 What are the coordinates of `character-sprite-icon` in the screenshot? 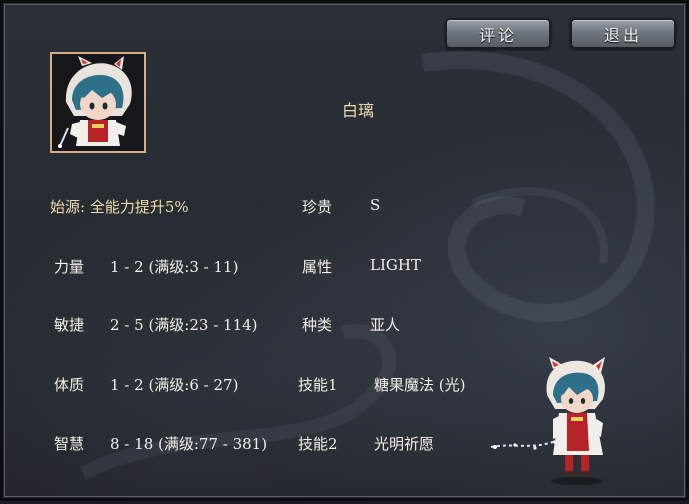 It's located at (547, 421).